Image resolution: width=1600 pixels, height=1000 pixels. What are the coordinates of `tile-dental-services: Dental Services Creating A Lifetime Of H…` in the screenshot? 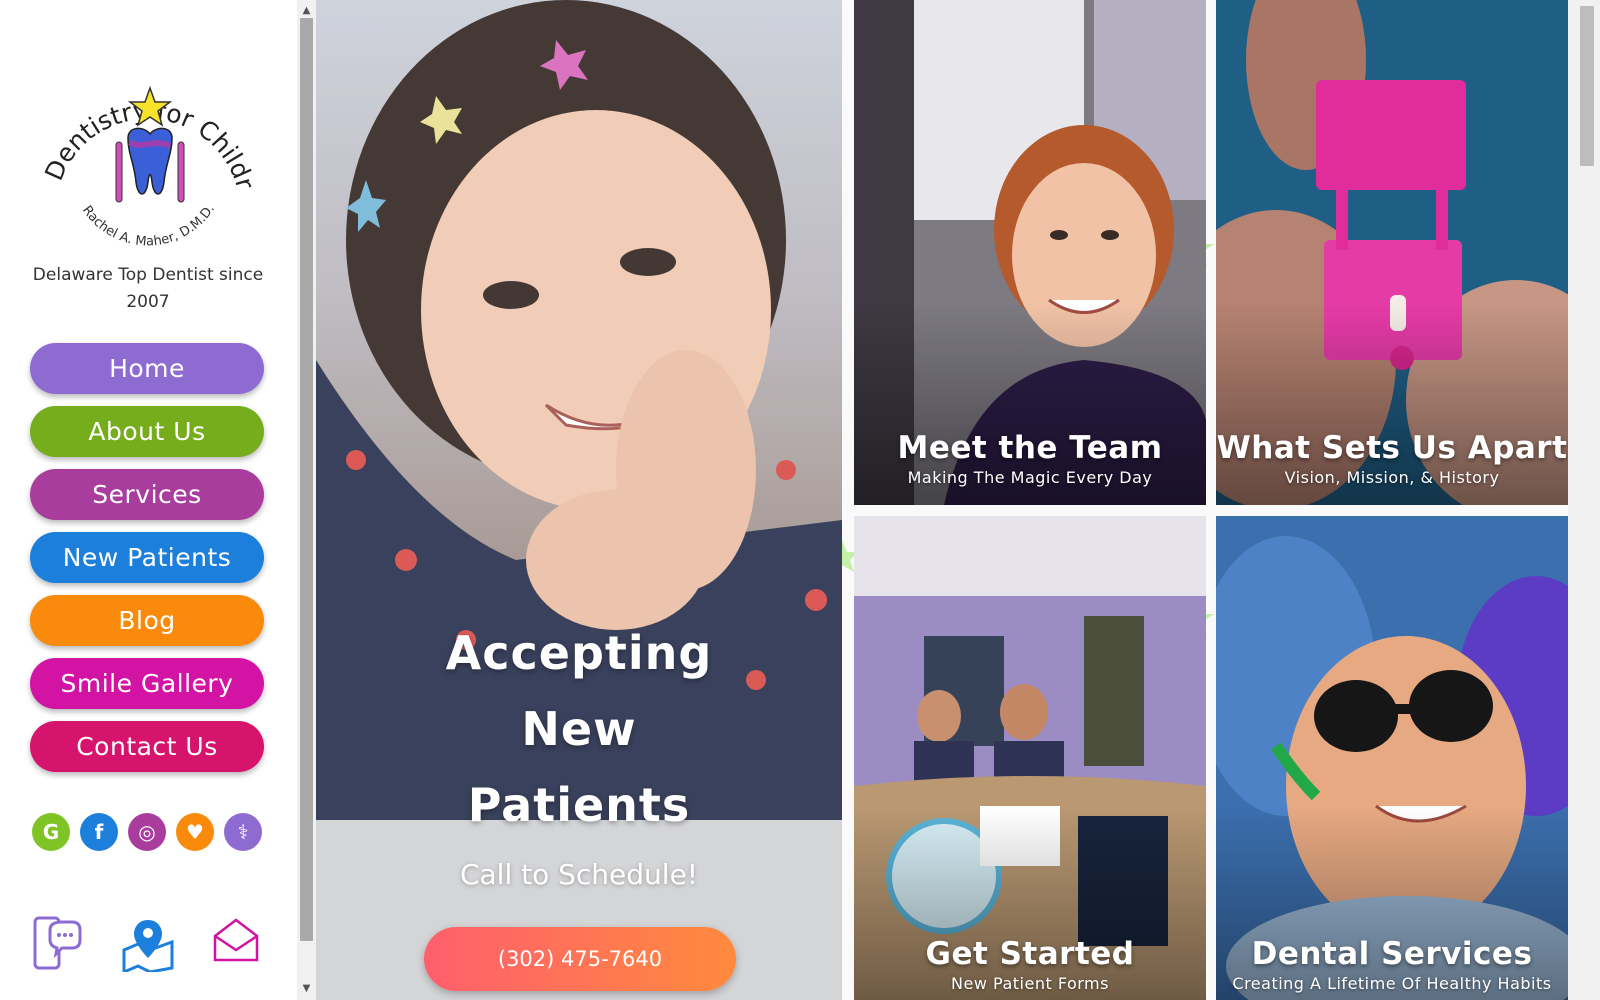 It's located at (1392, 758).